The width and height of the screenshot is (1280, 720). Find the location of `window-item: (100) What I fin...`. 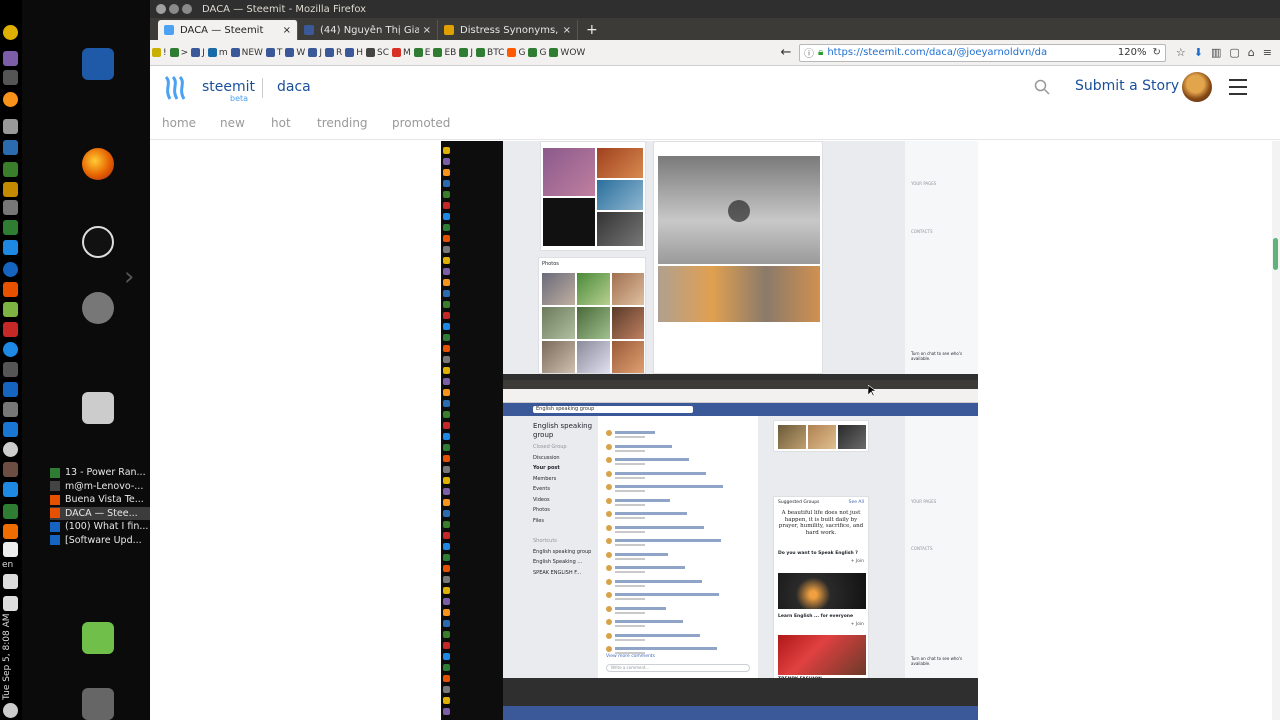

window-item: (100) What I fin... is located at coordinates (100, 527).